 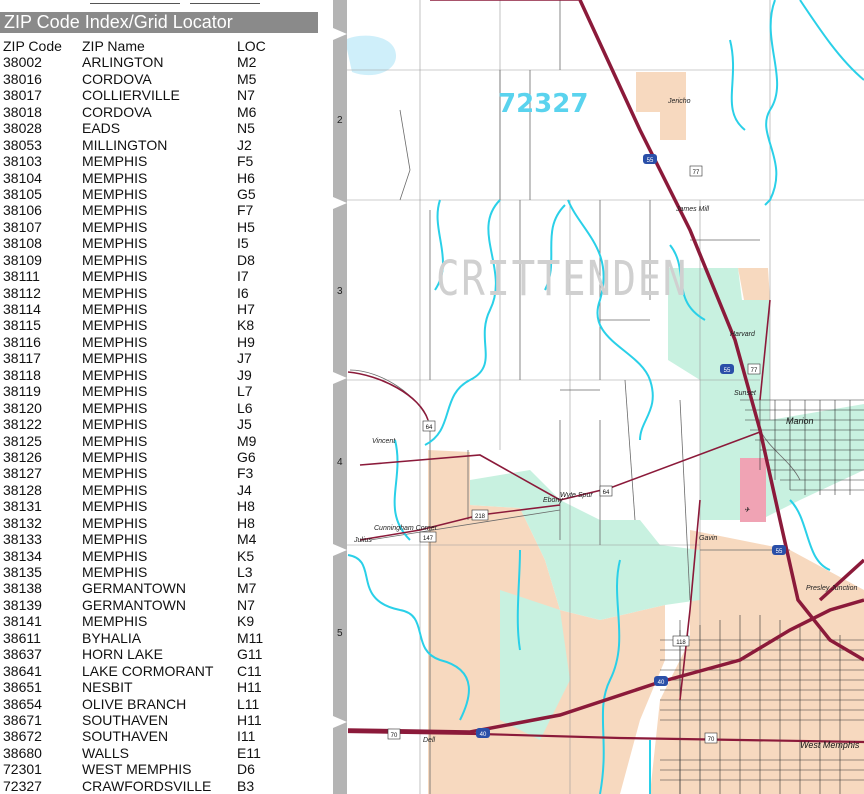 I want to click on county-label: CRITTENDEN, so click(x=562, y=279).